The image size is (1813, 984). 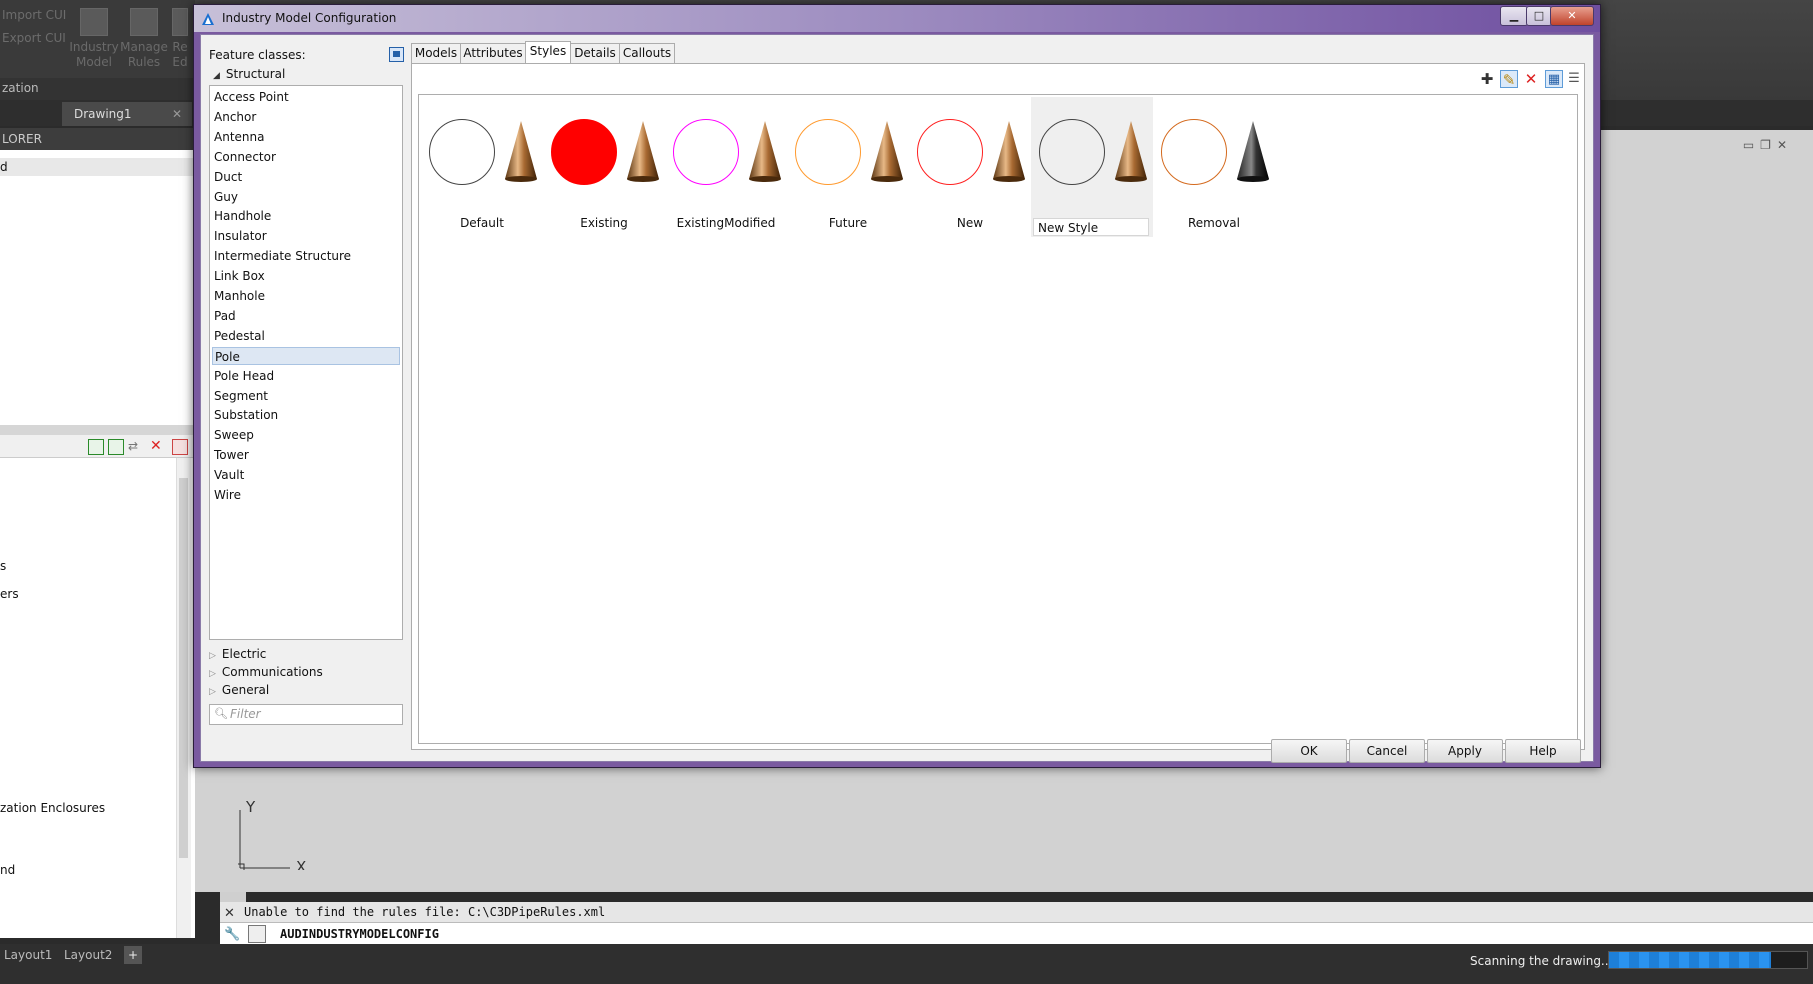 I want to click on list-item: Wire, so click(x=306, y=495).